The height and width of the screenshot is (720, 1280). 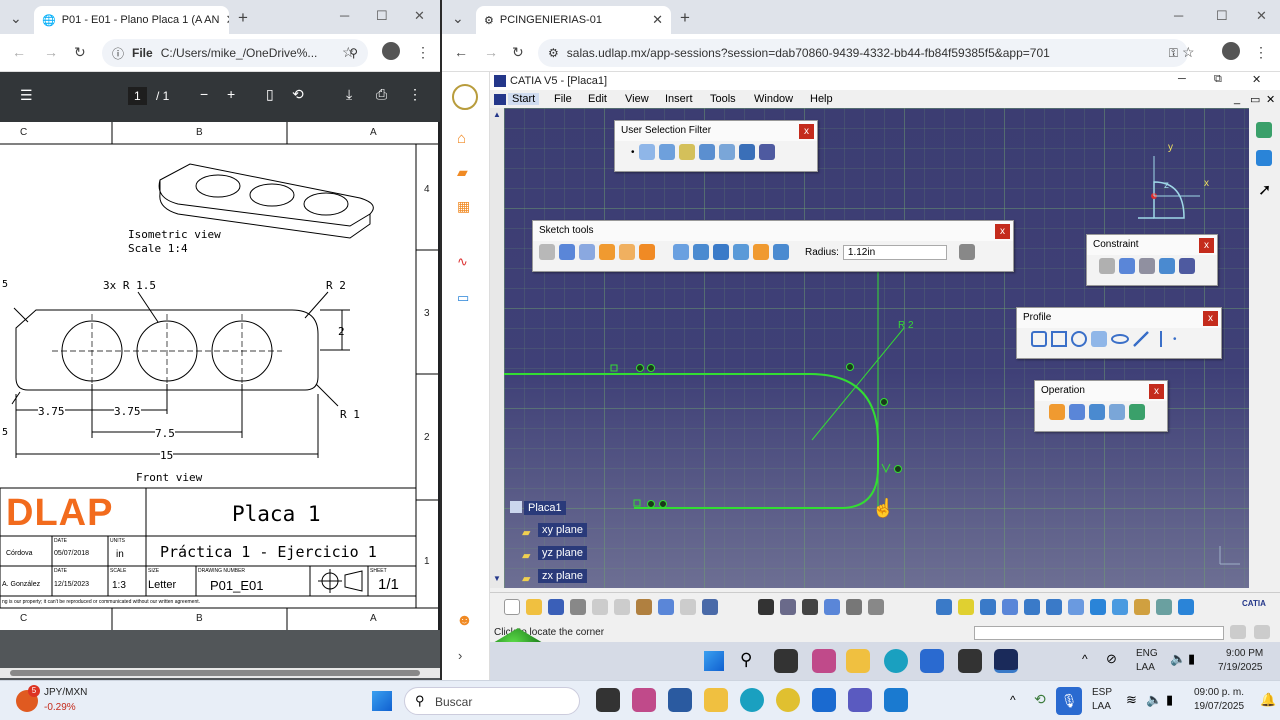 What do you see at coordinates (1107, 266) in the screenshot?
I see `constraint-dialog-icon` at bounding box center [1107, 266].